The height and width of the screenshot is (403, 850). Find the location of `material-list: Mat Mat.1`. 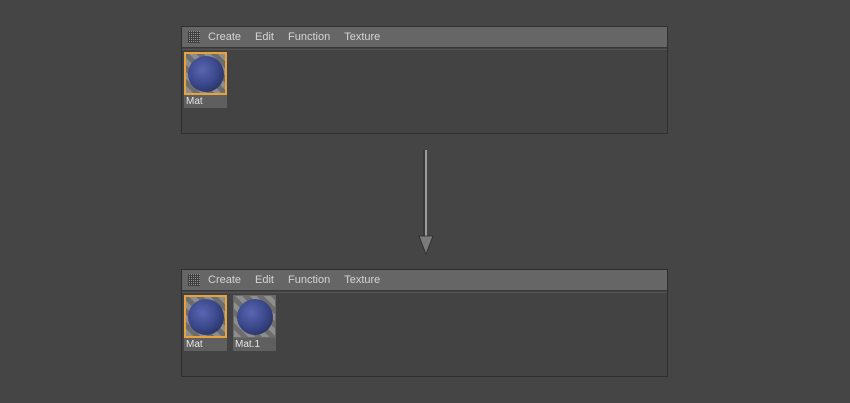

material-list: Mat Mat.1 is located at coordinates (424, 334).